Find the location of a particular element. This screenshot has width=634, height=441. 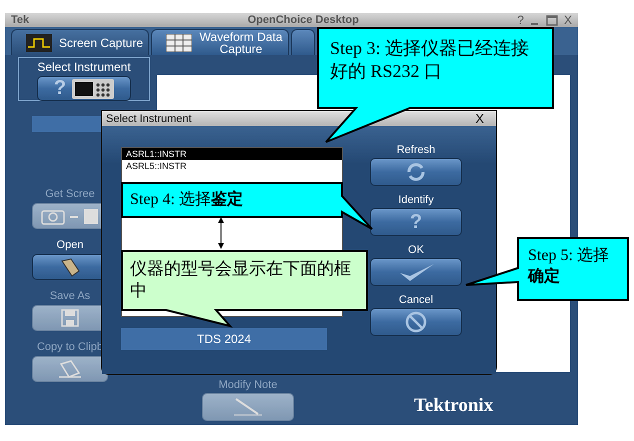

callout-text: Step 5: 选择确定 is located at coordinates (569, 266).